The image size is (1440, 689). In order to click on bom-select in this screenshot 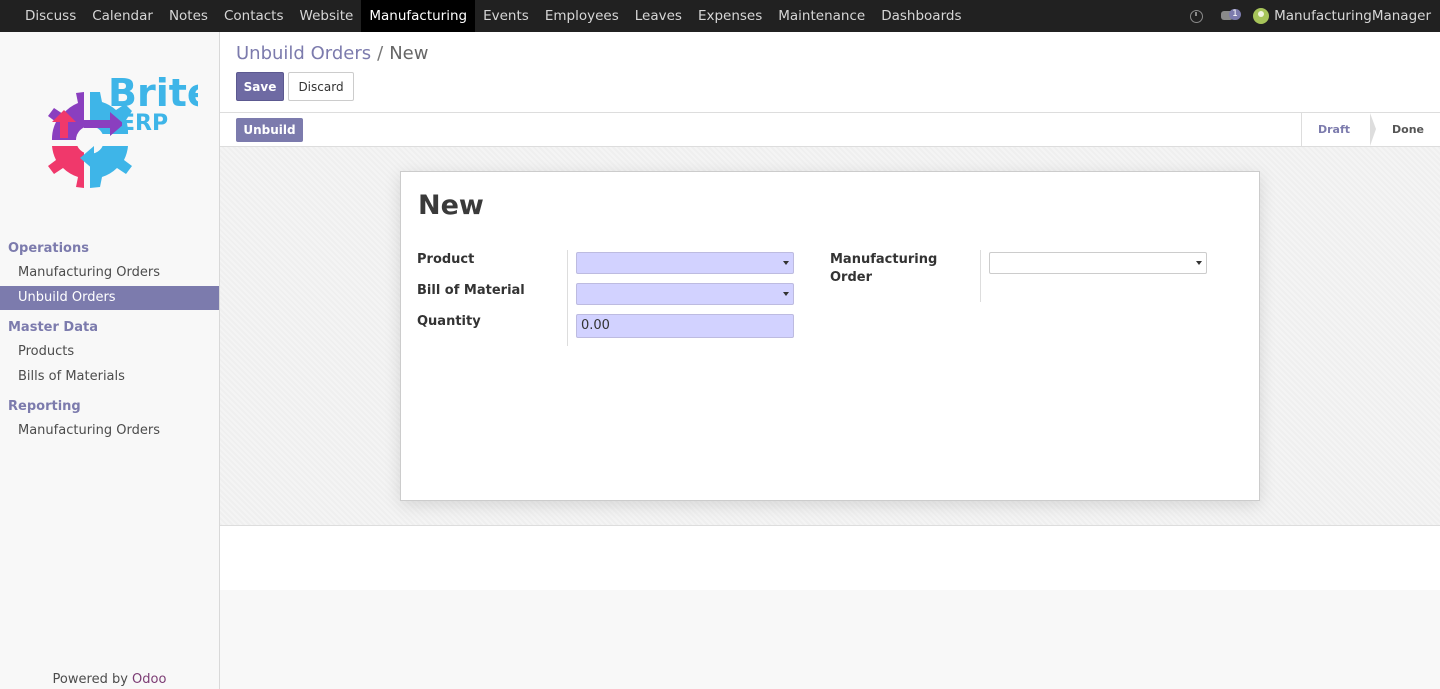, I will do `click(685, 294)`.